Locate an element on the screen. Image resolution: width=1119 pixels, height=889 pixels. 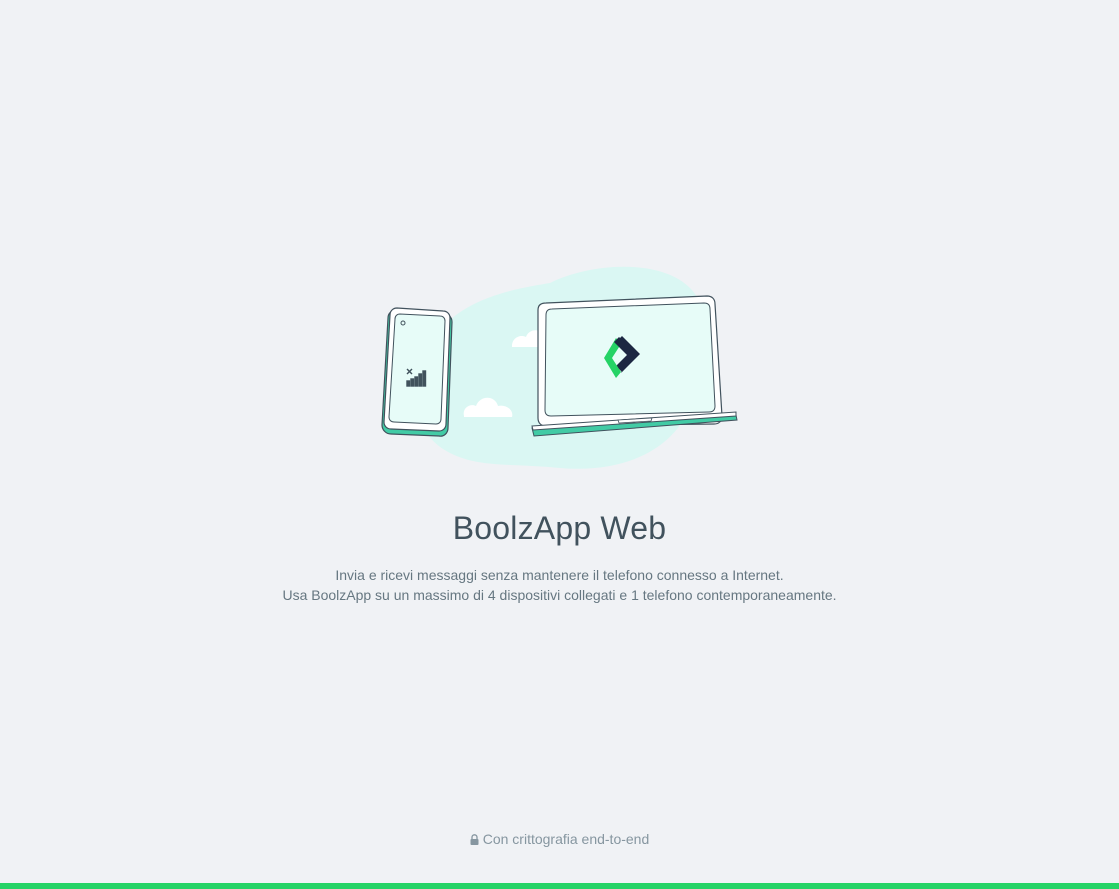
laptop-icon is located at coordinates (634, 366).